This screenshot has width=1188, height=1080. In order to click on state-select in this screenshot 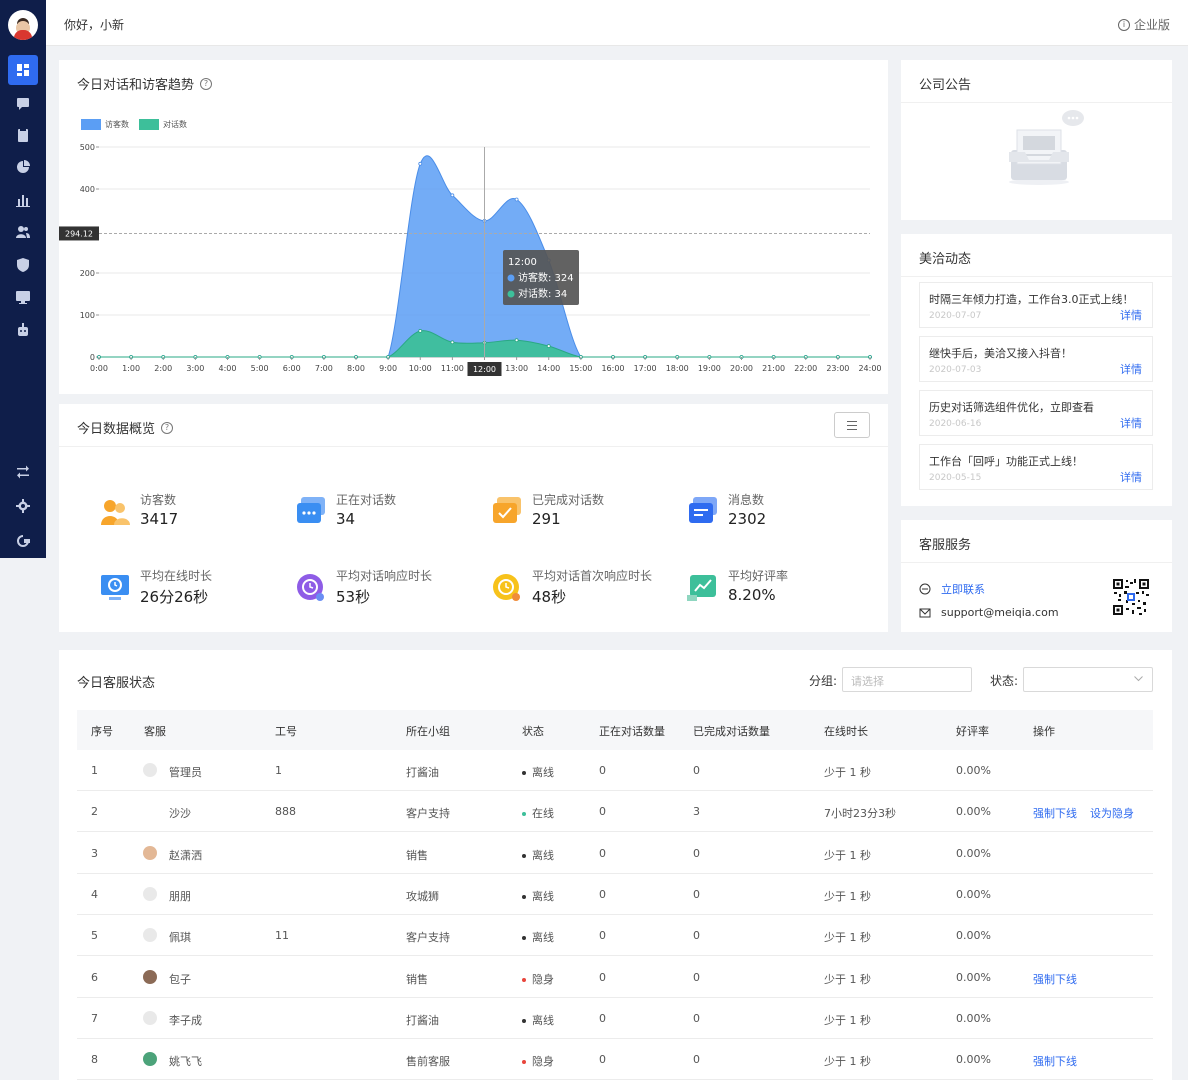, I will do `click(1088, 679)`.